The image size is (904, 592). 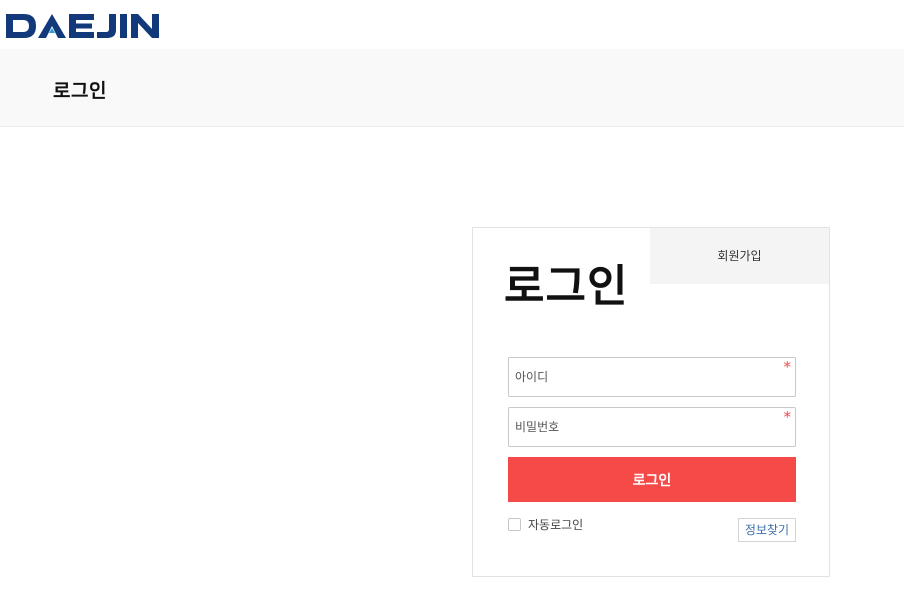 I want to click on auto-login-label: 자동로그인, so click(x=556, y=524).